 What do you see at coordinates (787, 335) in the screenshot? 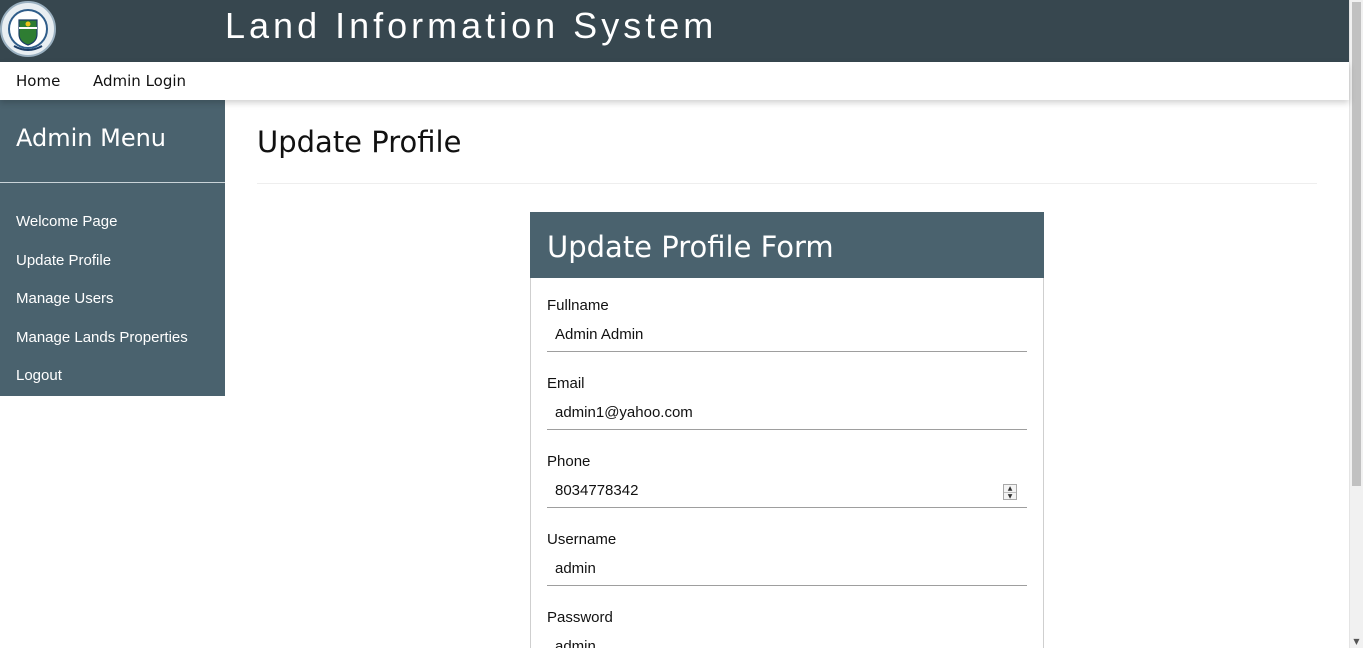
I see `fullname-input` at bounding box center [787, 335].